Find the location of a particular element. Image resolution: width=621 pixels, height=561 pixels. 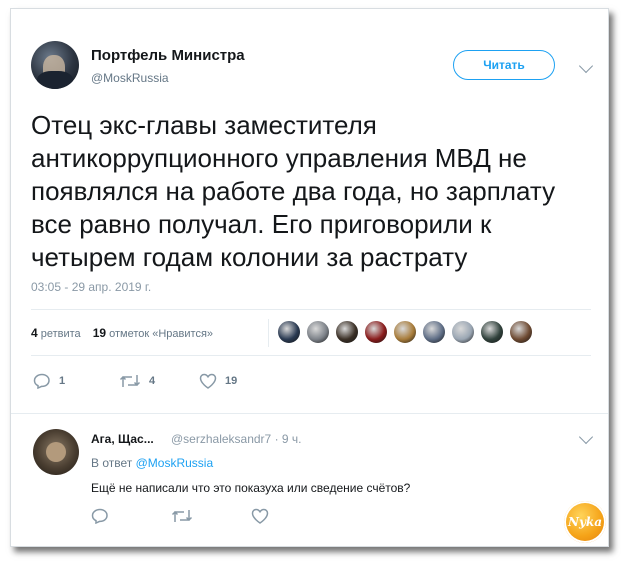

retweet-action: 4 is located at coordinates (137, 381).